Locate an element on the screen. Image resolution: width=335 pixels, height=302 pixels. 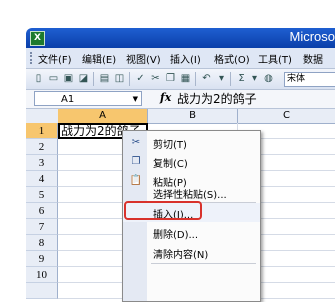
app-title: Microso is located at coordinates (312, 36).